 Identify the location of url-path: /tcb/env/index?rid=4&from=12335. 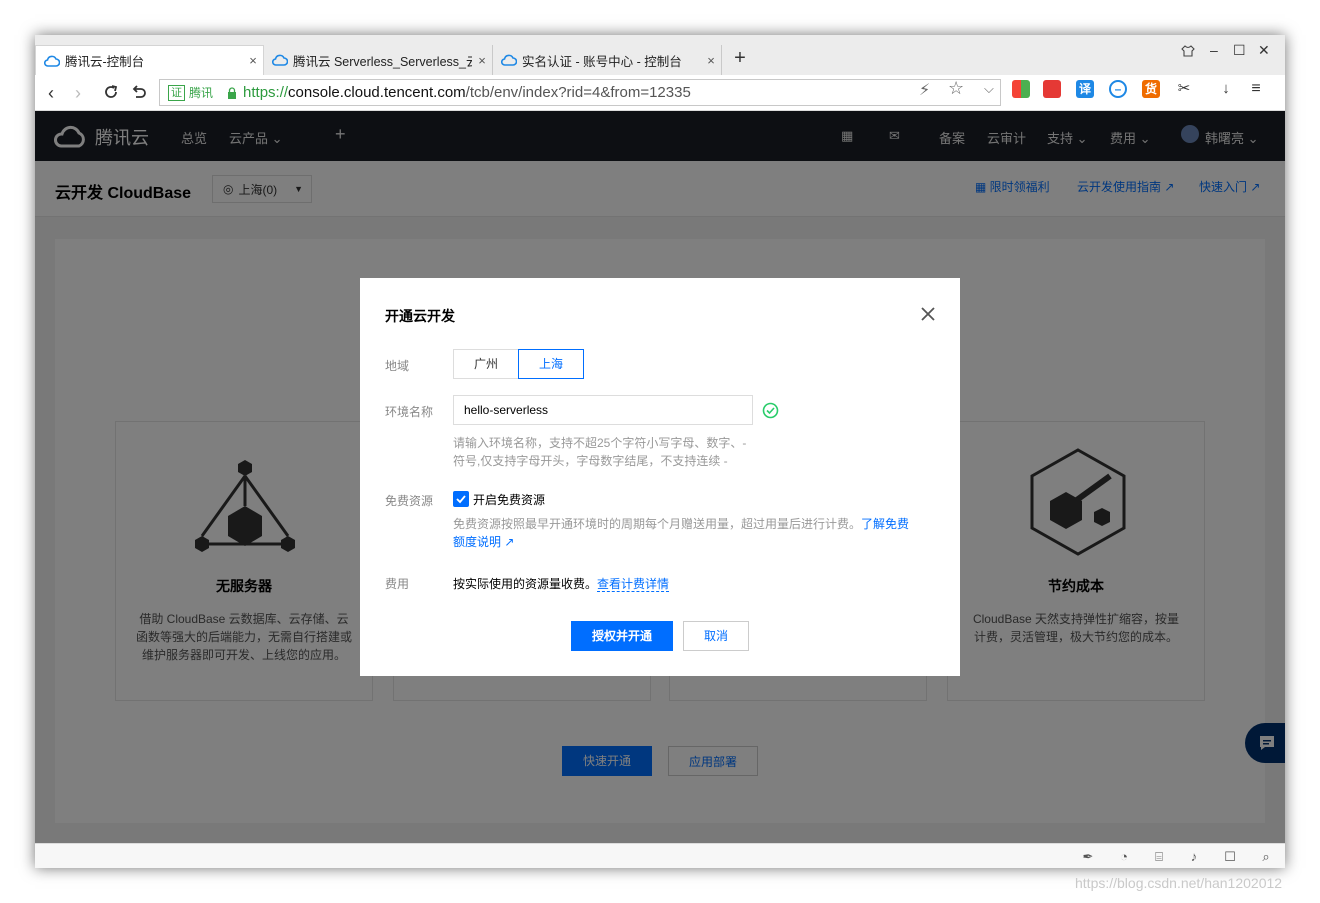
(578, 92).